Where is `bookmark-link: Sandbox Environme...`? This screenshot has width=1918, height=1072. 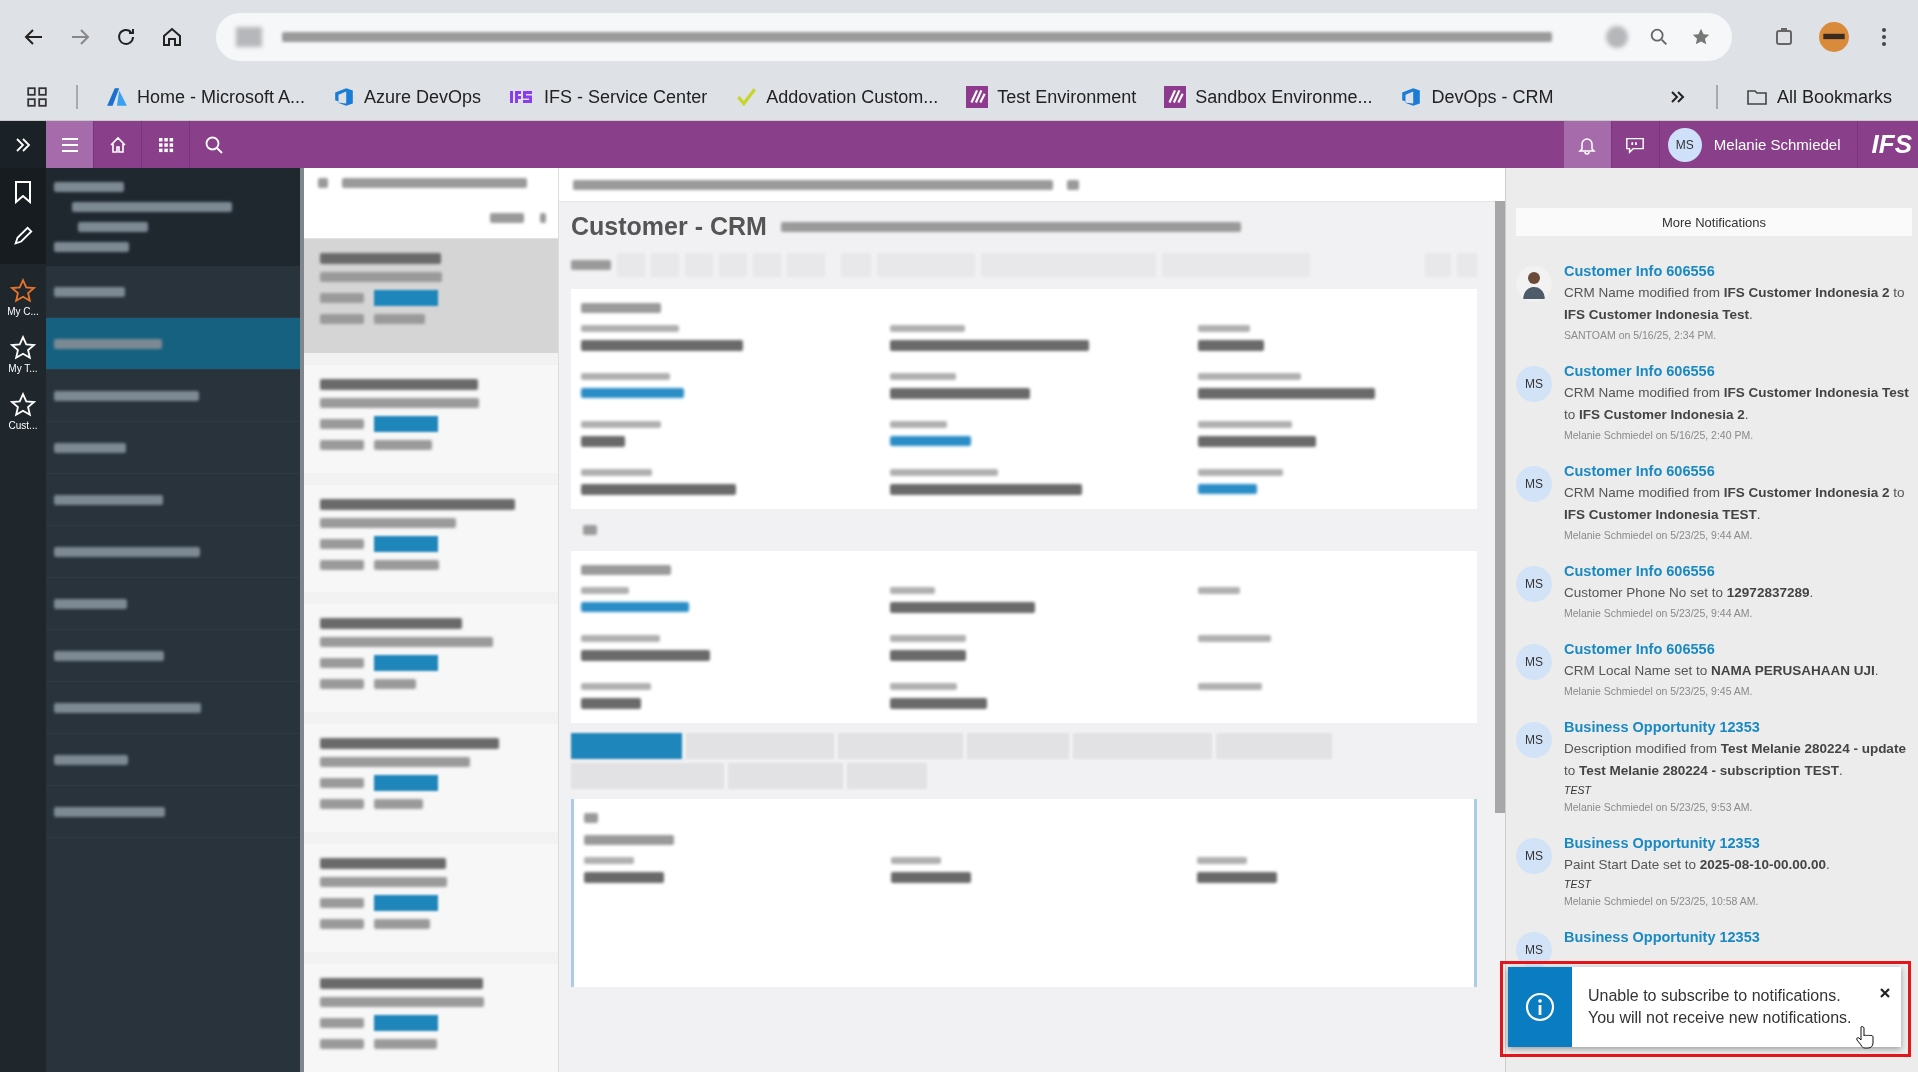
bookmark-link: Sandbox Environme... is located at coordinates (1268, 97).